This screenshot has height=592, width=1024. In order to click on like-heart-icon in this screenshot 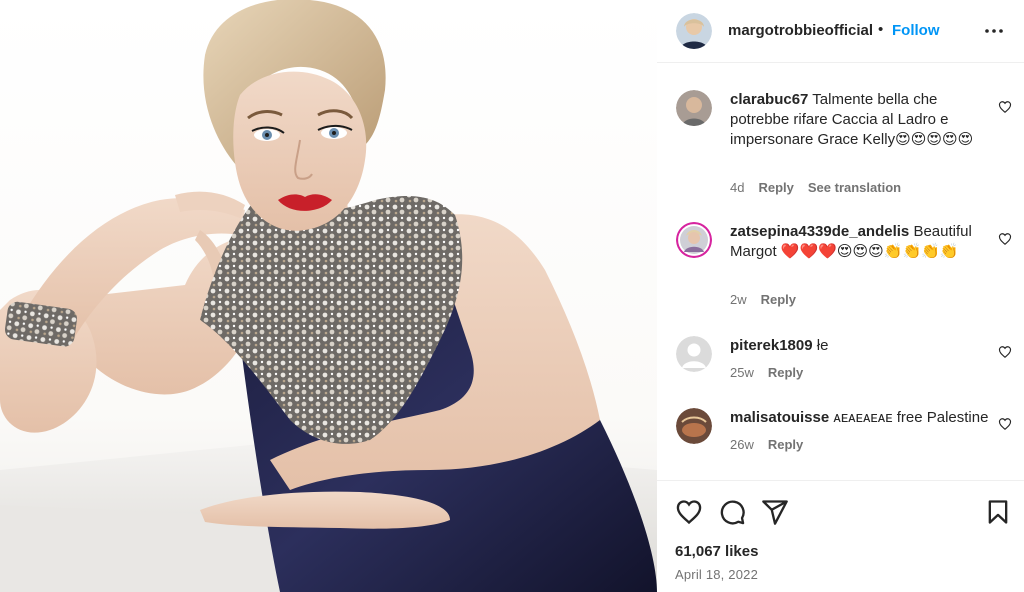, I will do `click(689, 512)`.